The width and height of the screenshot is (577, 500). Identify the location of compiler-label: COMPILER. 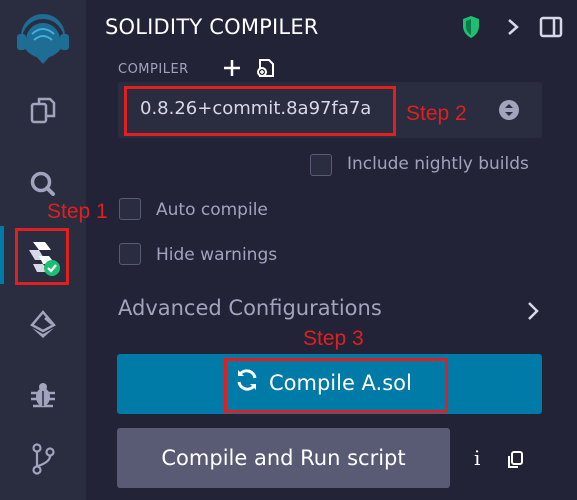
(153, 69).